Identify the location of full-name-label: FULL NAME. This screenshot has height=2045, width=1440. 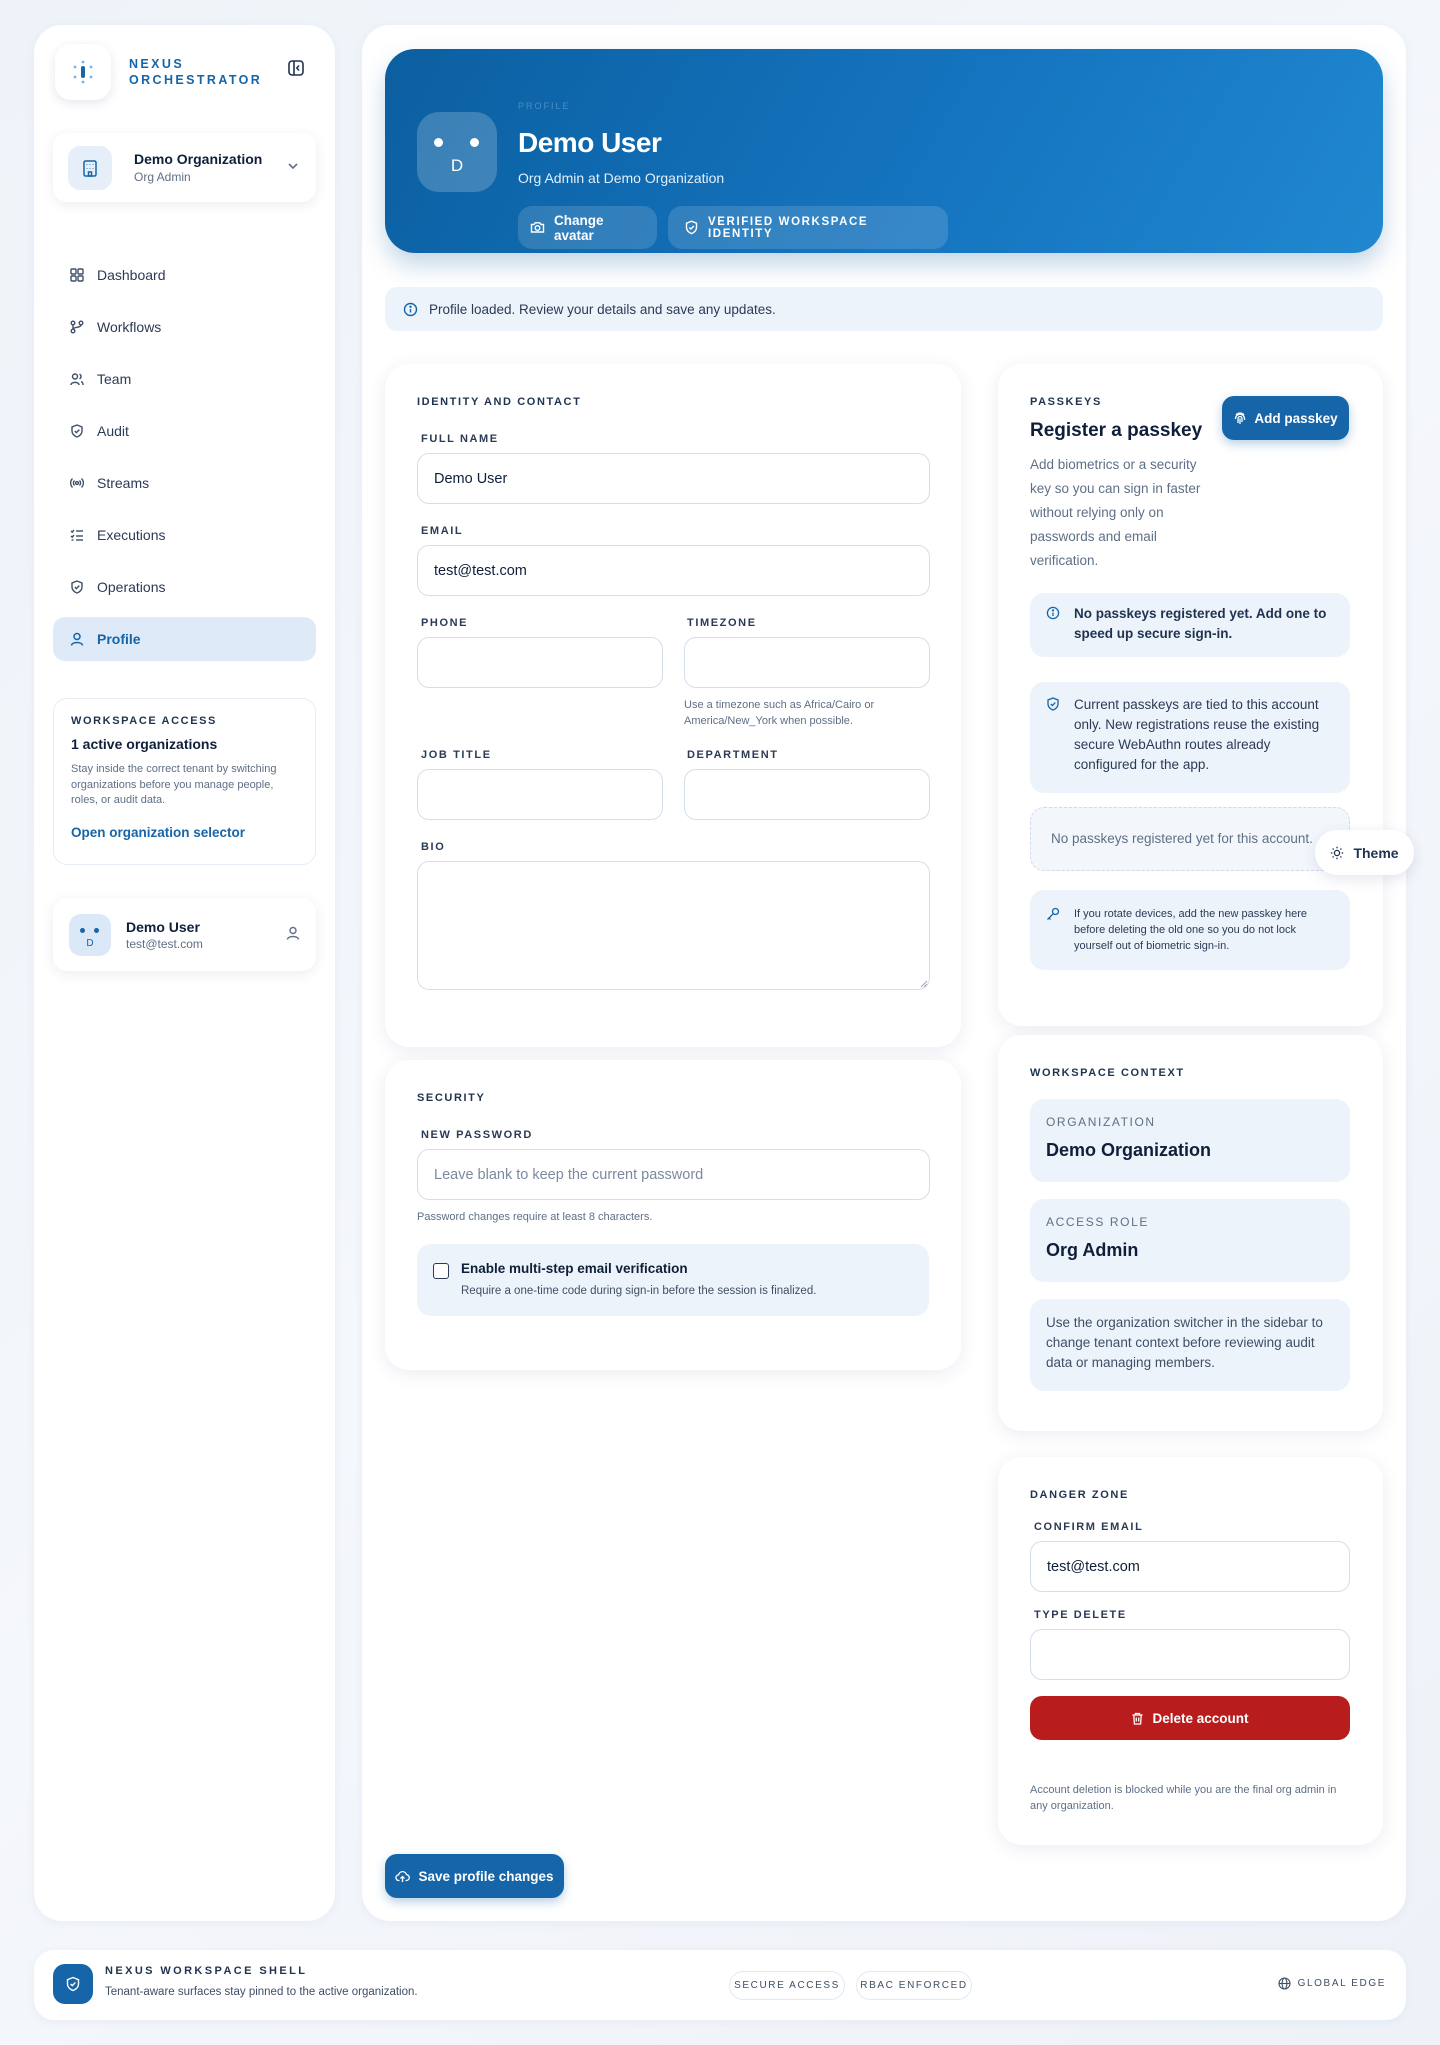
(460, 439).